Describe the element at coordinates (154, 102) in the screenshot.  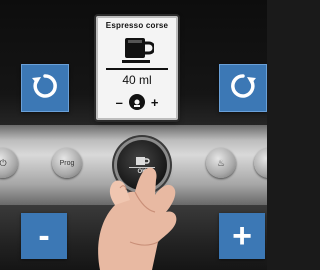
I see `aroma-plus: +` at that location.